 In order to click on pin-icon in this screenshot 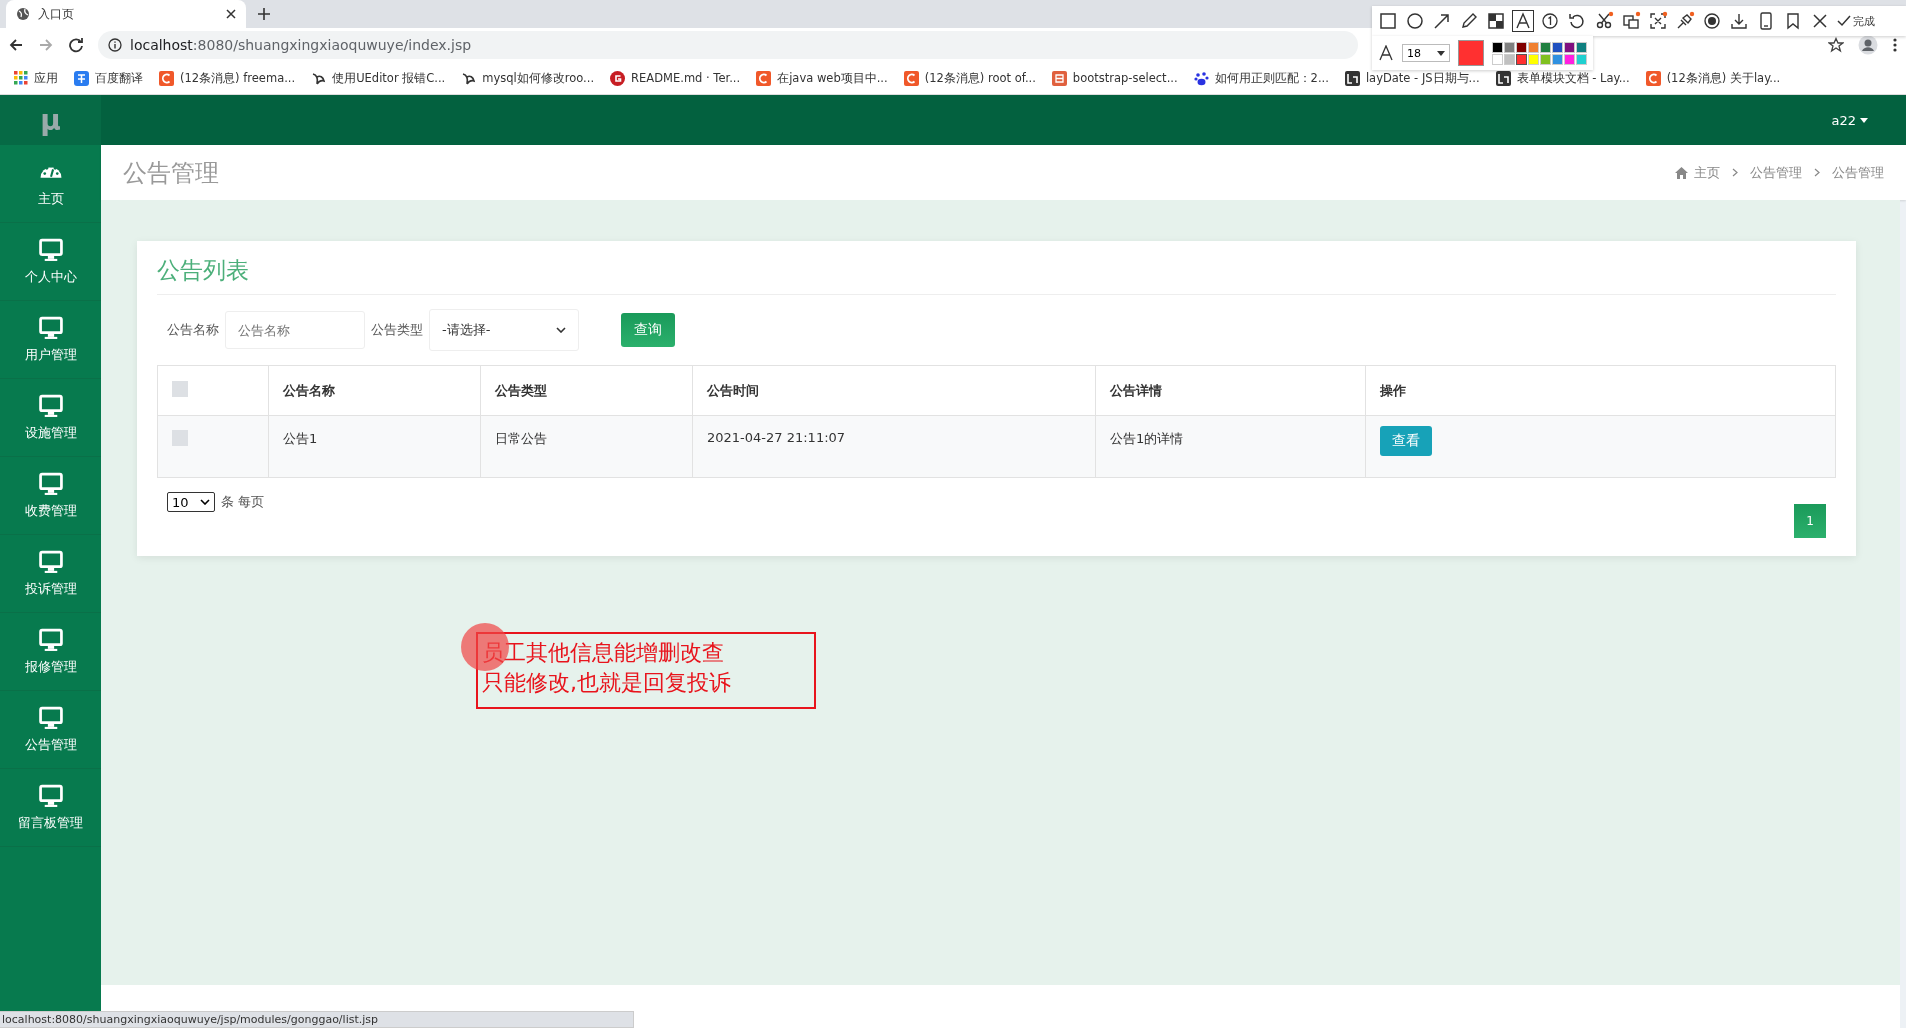, I will do `click(1685, 21)`.